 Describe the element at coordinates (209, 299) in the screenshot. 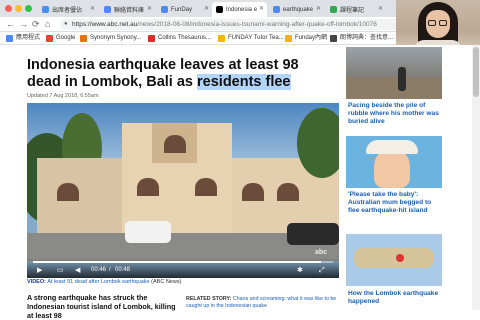

I see `related-label: RELATED STORY:` at that location.